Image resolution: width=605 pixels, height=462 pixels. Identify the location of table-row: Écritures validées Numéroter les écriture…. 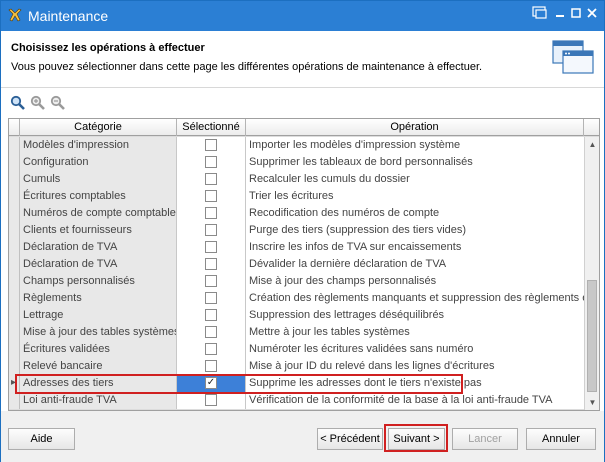
(296, 349).